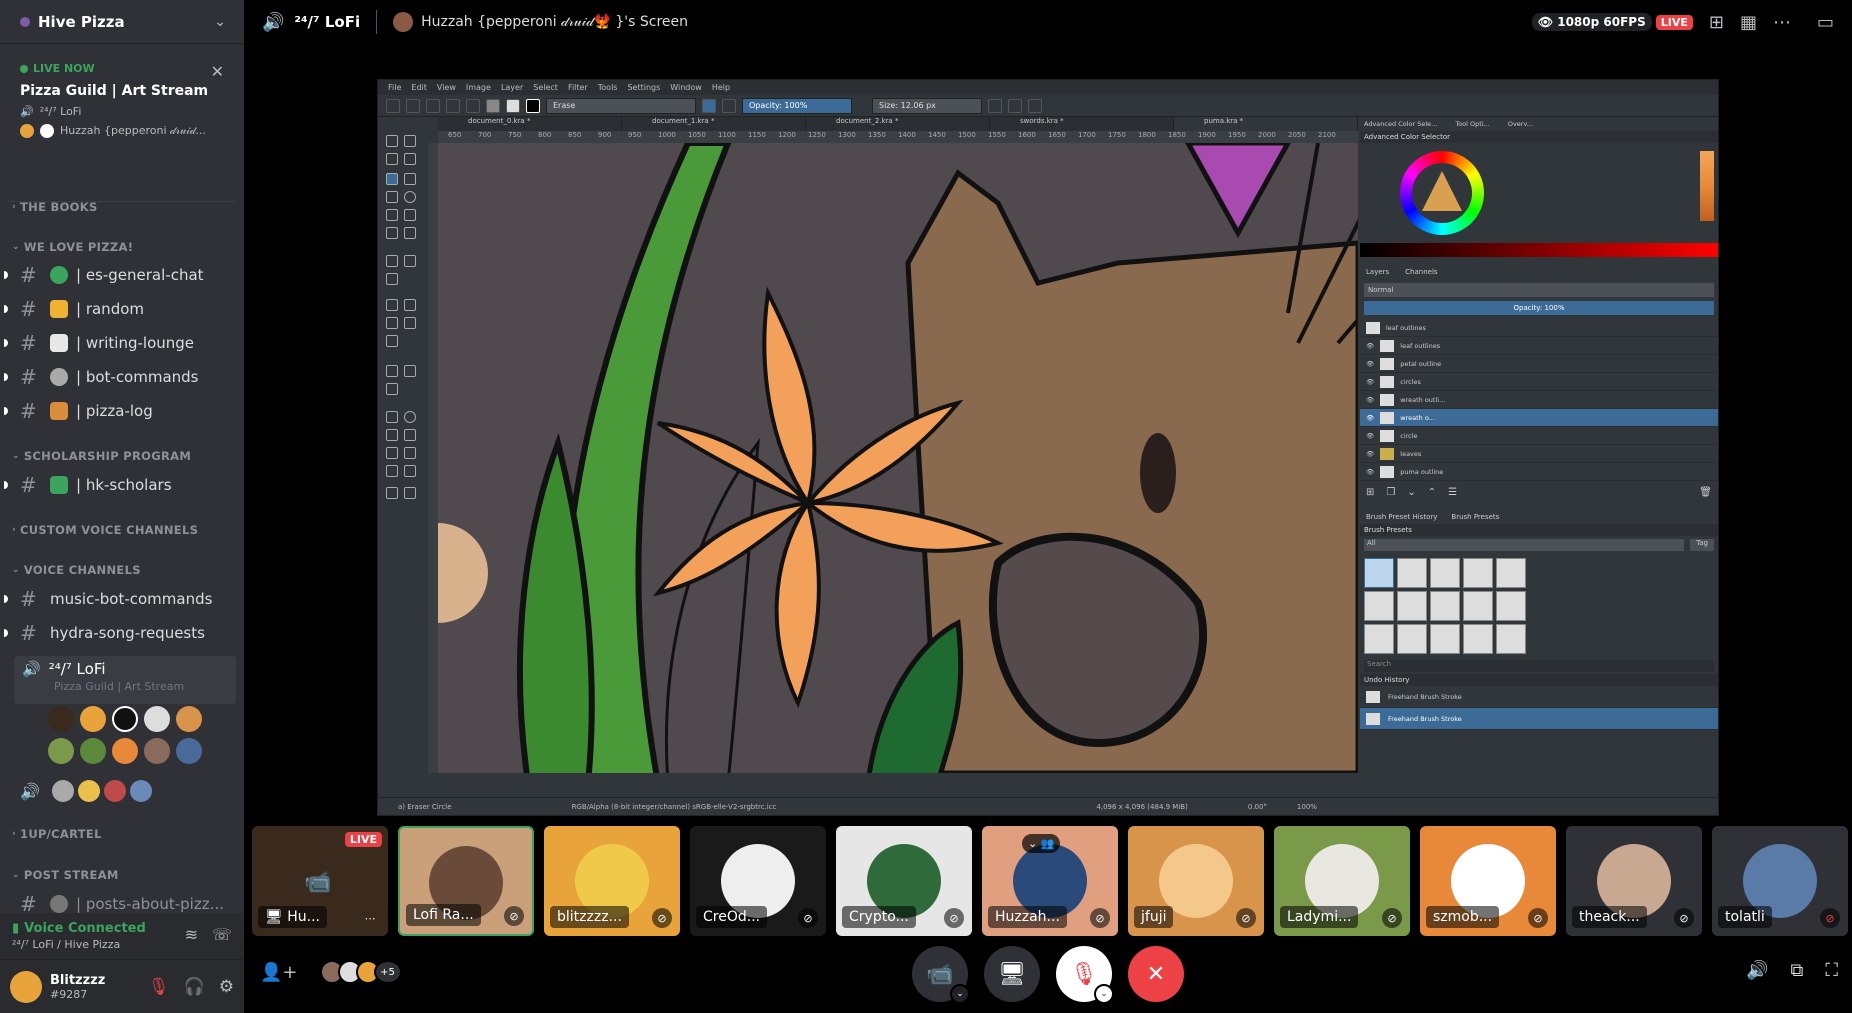 The image size is (1852, 1013). What do you see at coordinates (220, 22) in the screenshot?
I see `chevron-down-icon: ⌄` at bounding box center [220, 22].